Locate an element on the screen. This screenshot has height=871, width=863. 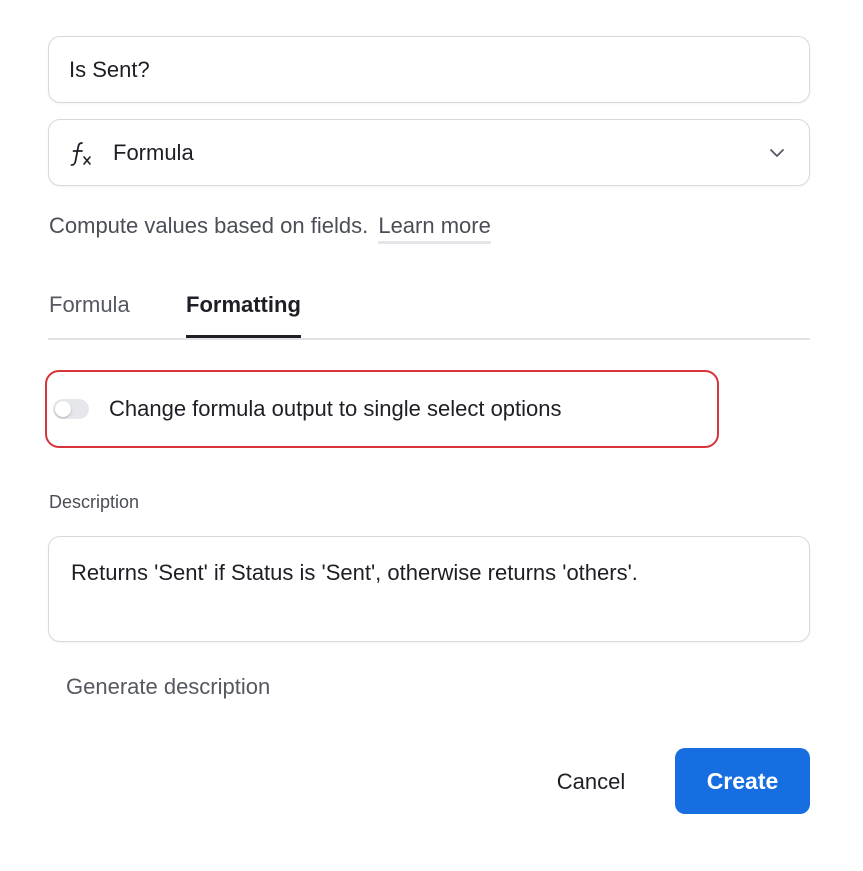
single-select-toggle is located at coordinates (71, 409).